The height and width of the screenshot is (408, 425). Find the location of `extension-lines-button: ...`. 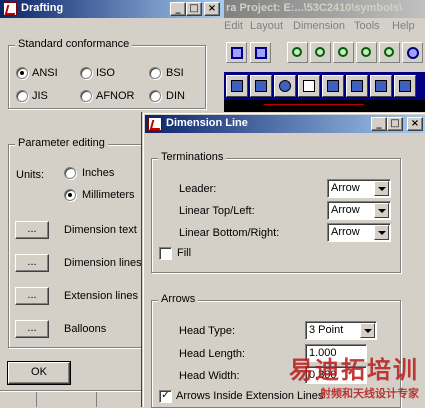

extension-lines-button: ... is located at coordinates (32, 296).